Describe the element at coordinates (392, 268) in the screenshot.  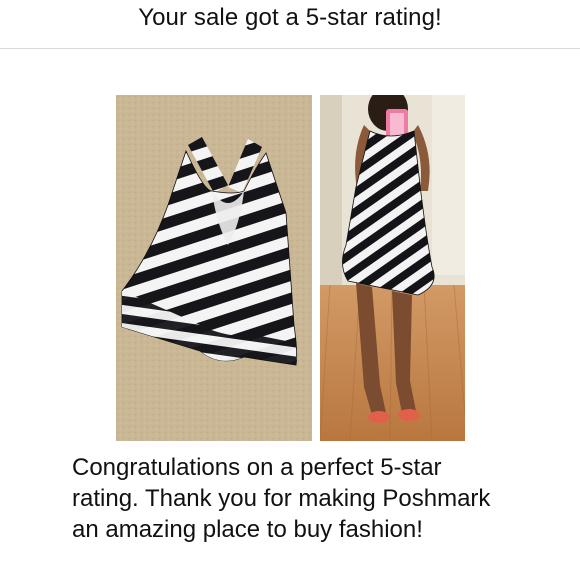
I see `product-photo-worn` at that location.